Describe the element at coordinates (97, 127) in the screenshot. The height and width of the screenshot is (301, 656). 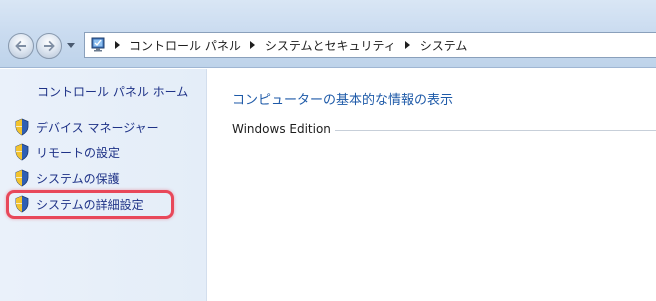
I see `task-label: デバイス マネージャー` at that location.